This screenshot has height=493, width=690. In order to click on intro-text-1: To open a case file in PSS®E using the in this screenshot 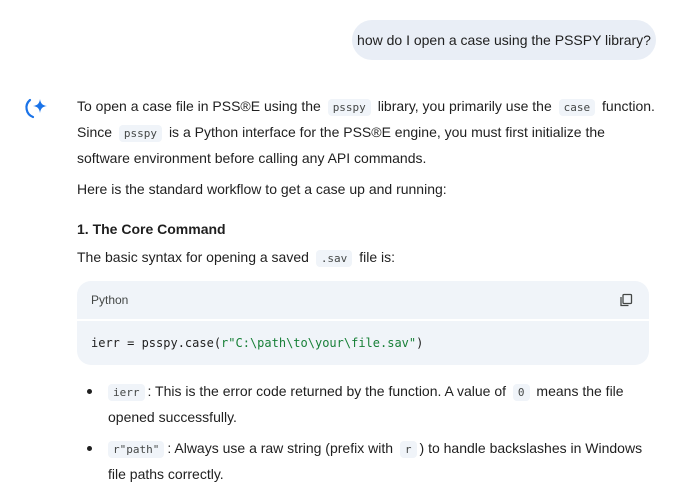, I will do `click(199, 106)`.